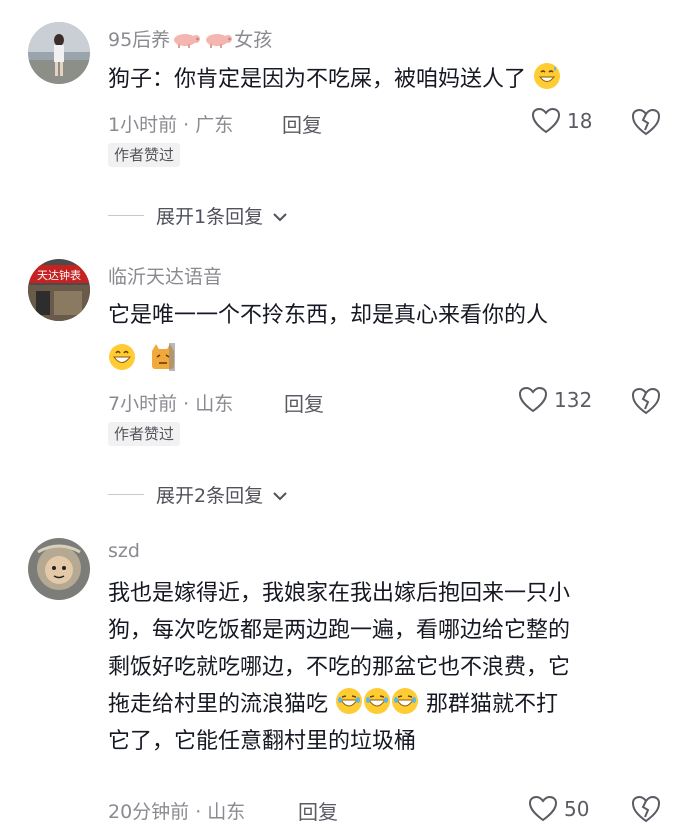 The image size is (690, 838). I want to click on expand-replies-button: 展开1条回复, so click(197, 215).